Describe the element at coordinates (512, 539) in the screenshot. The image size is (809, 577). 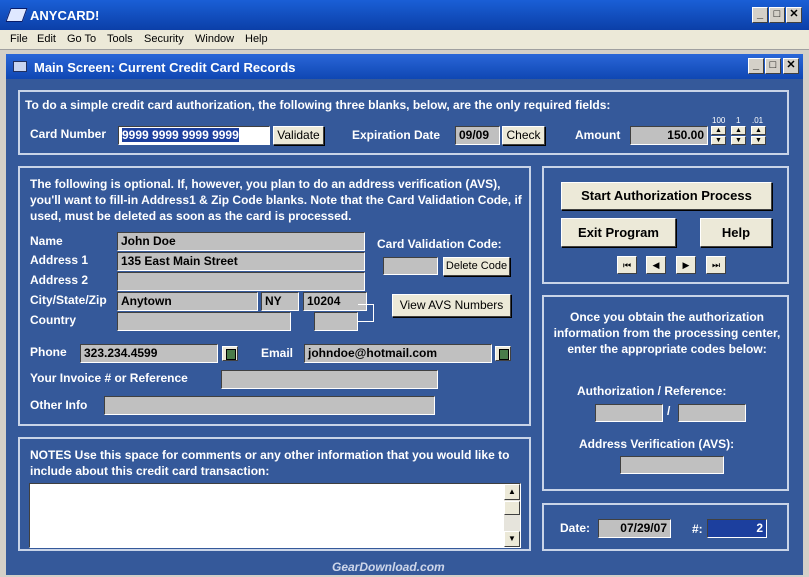
I see `scroll-down-icon: ▼` at that location.